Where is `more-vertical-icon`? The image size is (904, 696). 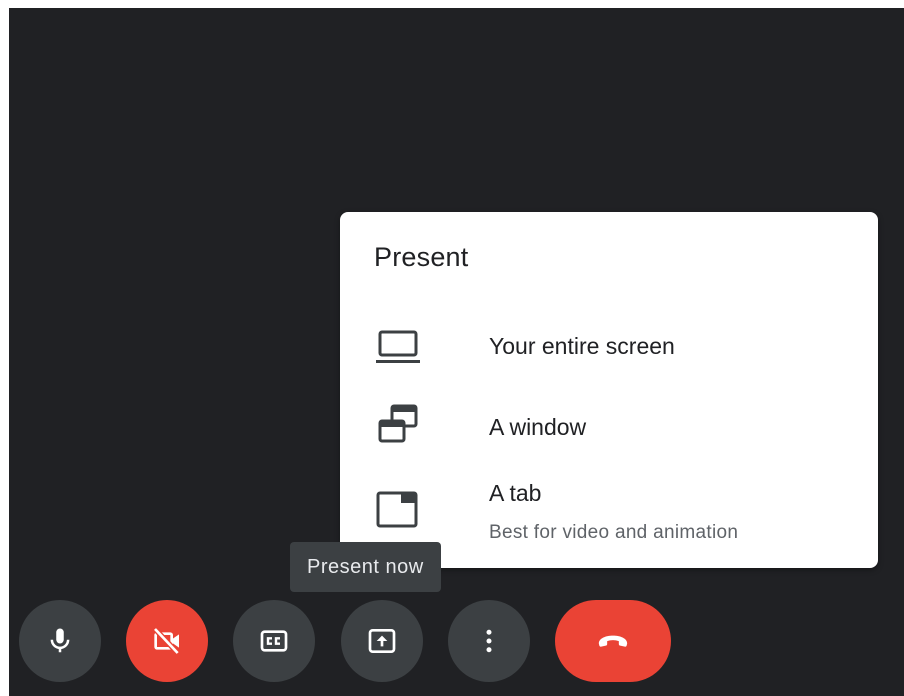 more-vertical-icon is located at coordinates (489, 641).